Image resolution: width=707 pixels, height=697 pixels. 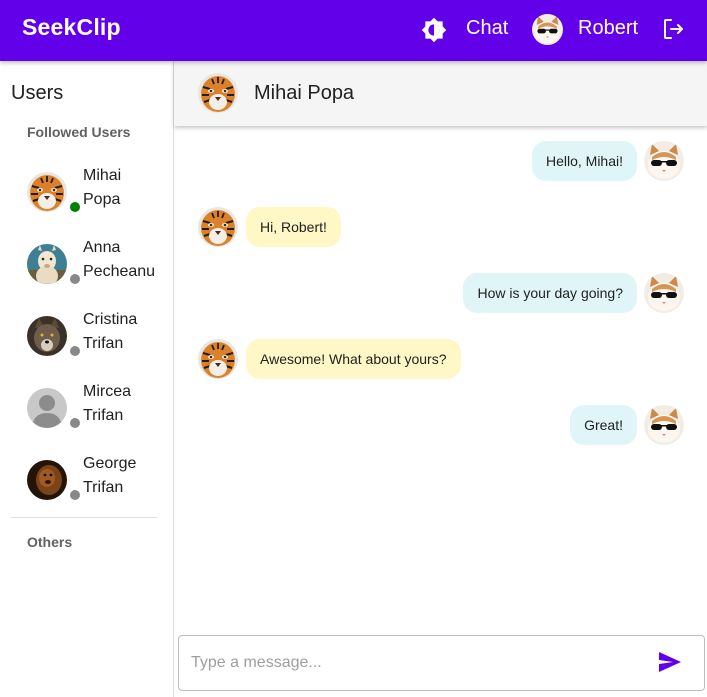 What do you see at coordinates (440, 293) in the screenshot?
I see `message-sent: How is your day going?` at bounding box center [440, 293].